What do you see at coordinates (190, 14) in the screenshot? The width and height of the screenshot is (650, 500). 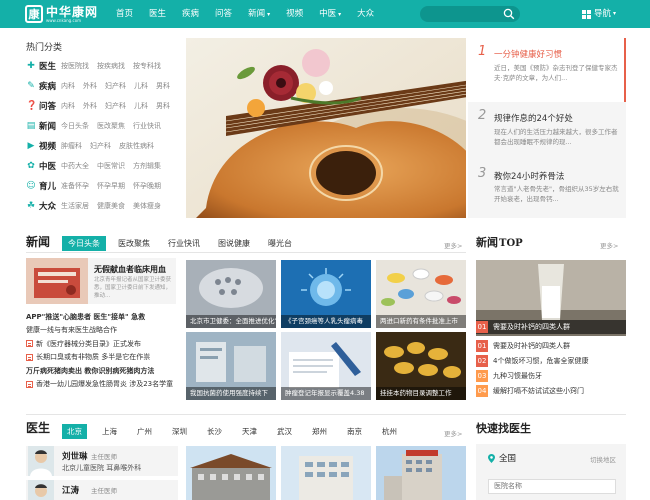 I see `nav-item-disease: 疾病` at bounding box center [190, 14].